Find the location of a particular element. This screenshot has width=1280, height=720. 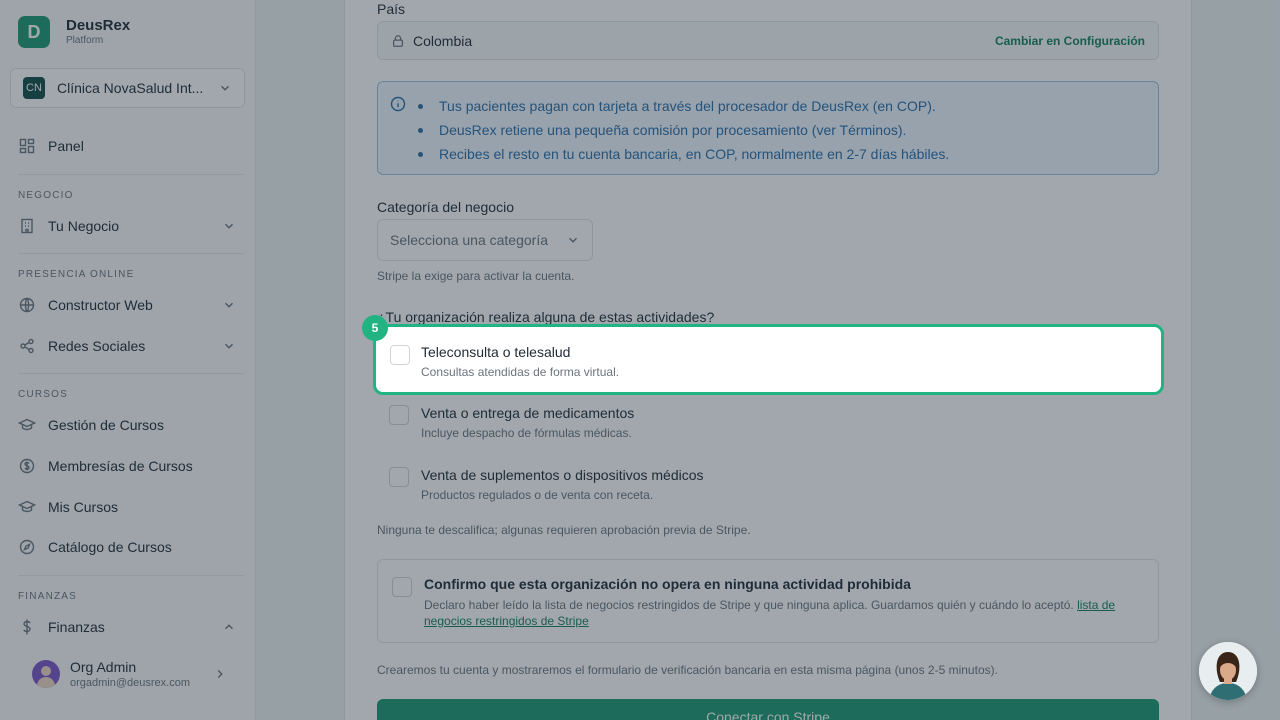

connect-stripe-button: Conectar con Stripe is located at coordinates (768, 709).